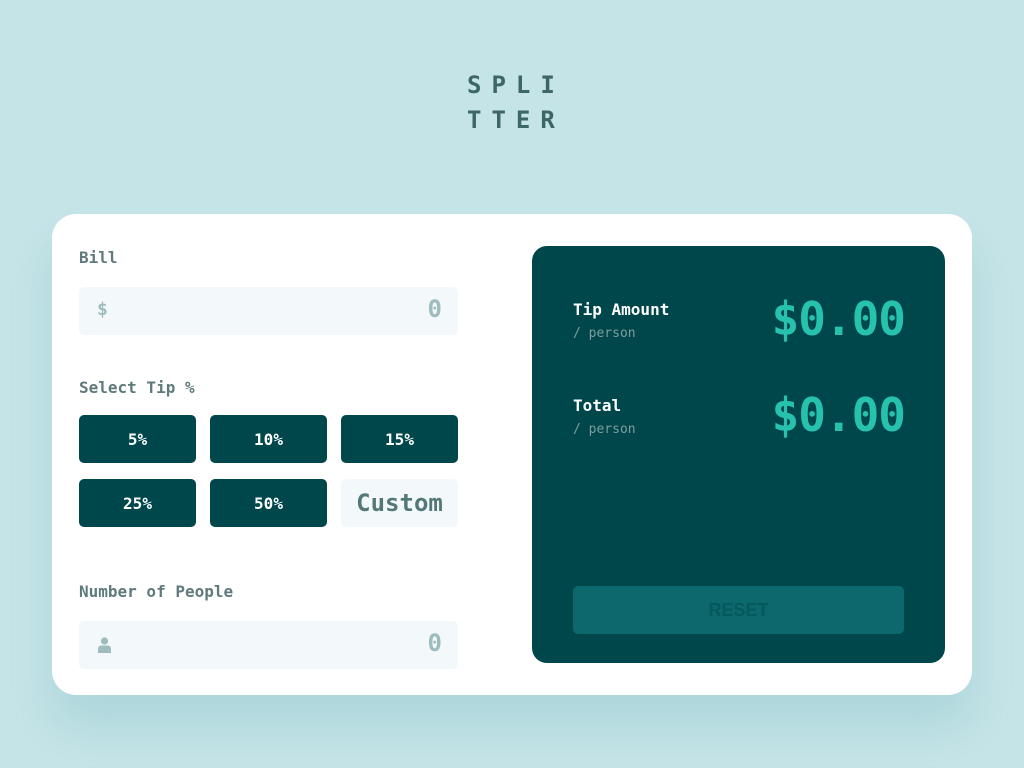  I want to click on dollar-icon: $, so click(102, 309).